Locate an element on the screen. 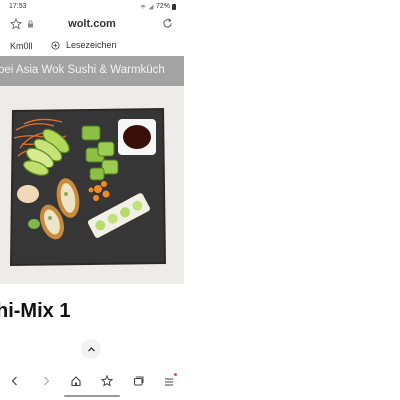 This screenshot has width=400, height=400. wasabi is located at coordinates (34, 224).